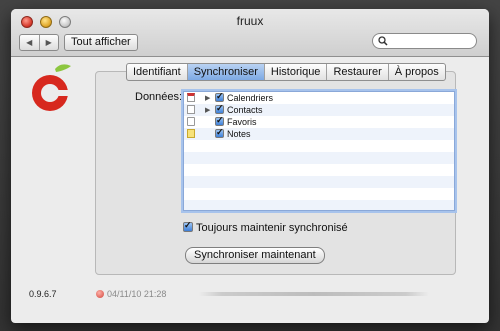  Describe the element at coordinates (100, 294) in the screenshot. I see `status-indicator-icon` at that location.